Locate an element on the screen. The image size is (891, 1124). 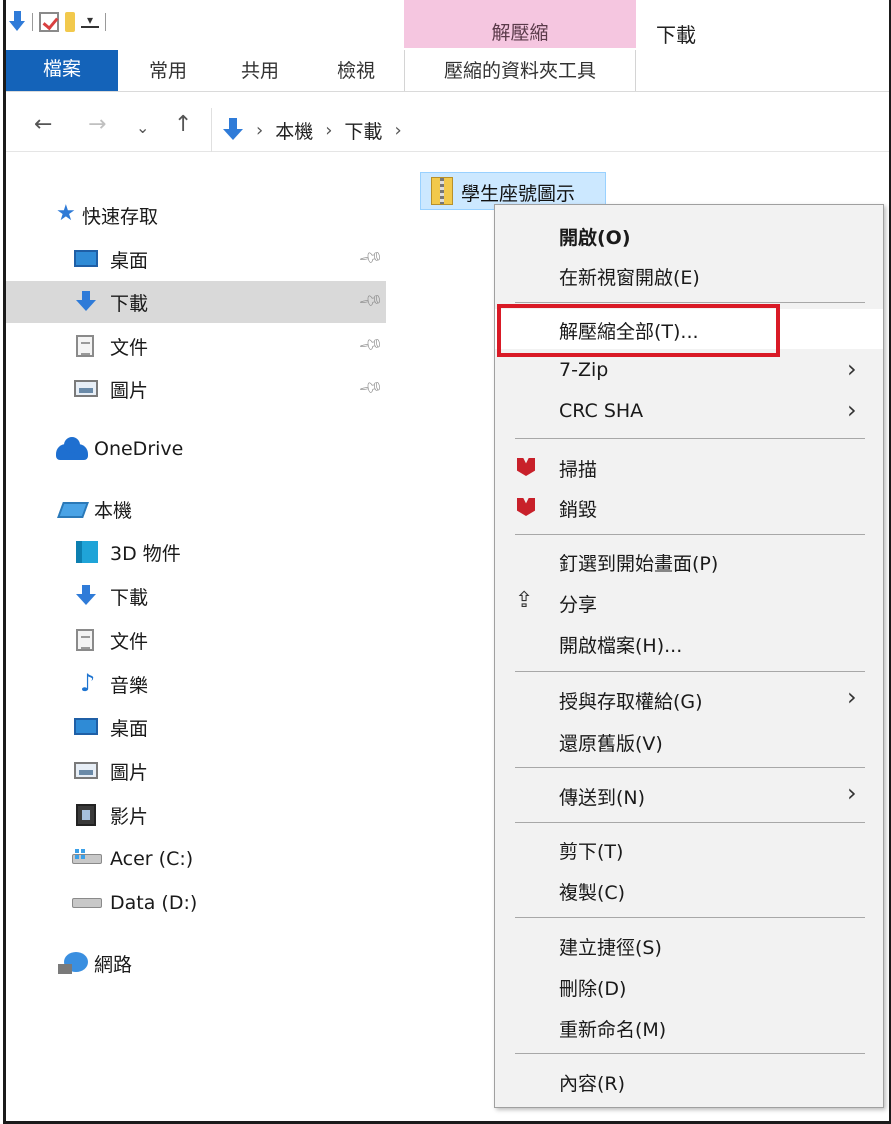
sidebar-item-quick-access: ★ 快速存取 is located at coordinates (196, 215).